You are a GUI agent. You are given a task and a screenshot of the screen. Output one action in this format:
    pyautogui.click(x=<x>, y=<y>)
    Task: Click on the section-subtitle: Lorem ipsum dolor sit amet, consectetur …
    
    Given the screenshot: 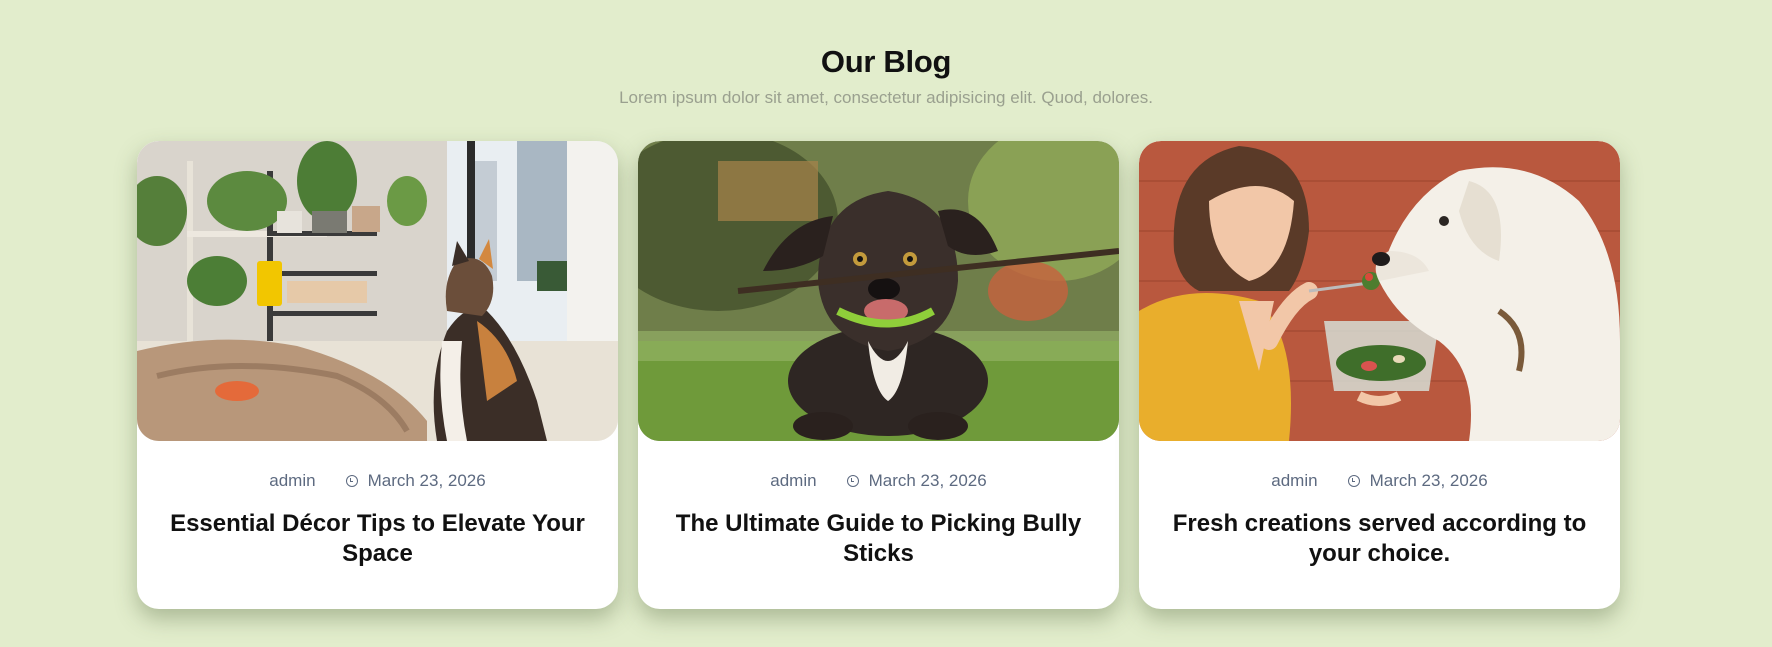 What is the action you would take?
    pyautogui.click(x=886, y=97)
    